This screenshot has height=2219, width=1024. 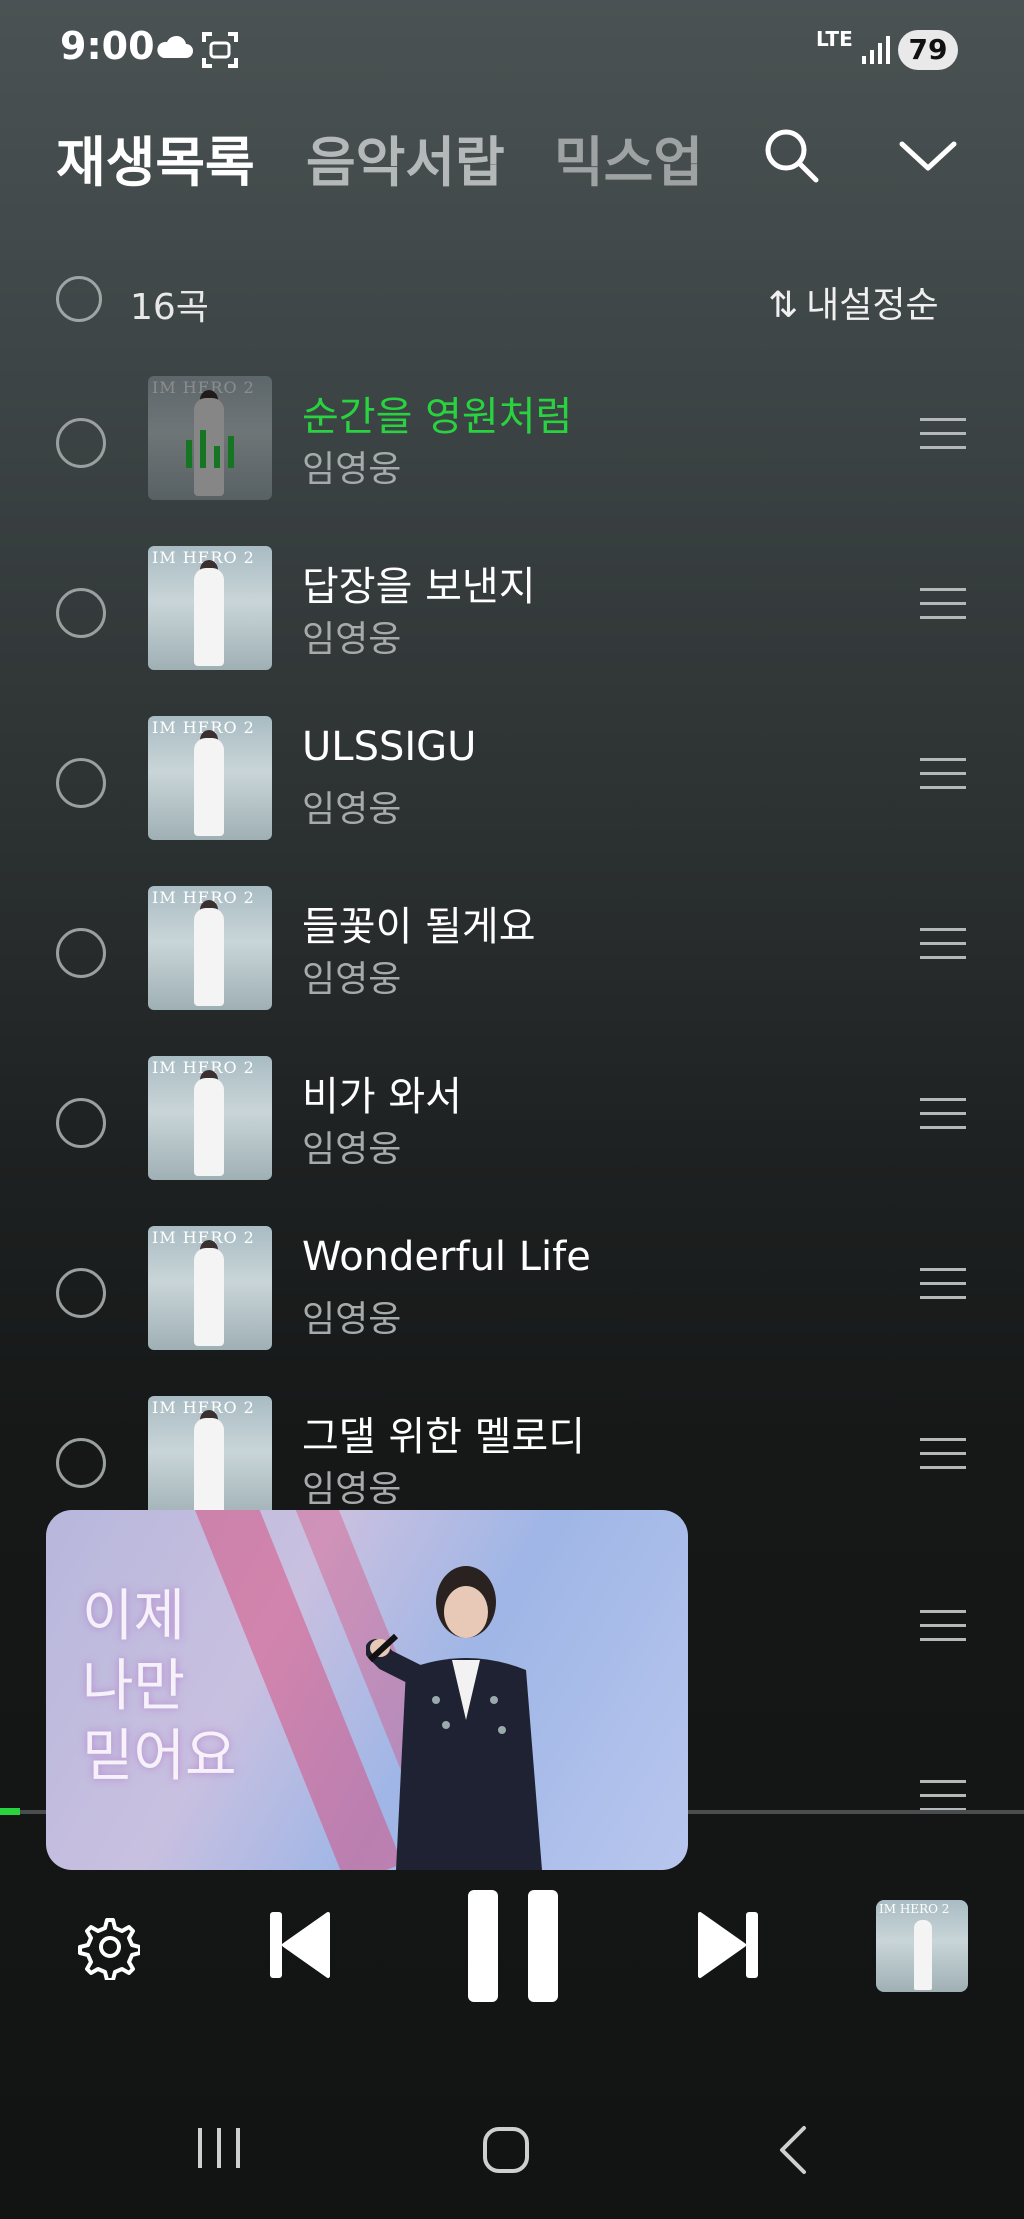 What do you see at coordinates (512, 971) in the screenshot?
I see `song-row: IM HERO 2 들꽃이 될게요임영웅` at bounding box center [512, 971].